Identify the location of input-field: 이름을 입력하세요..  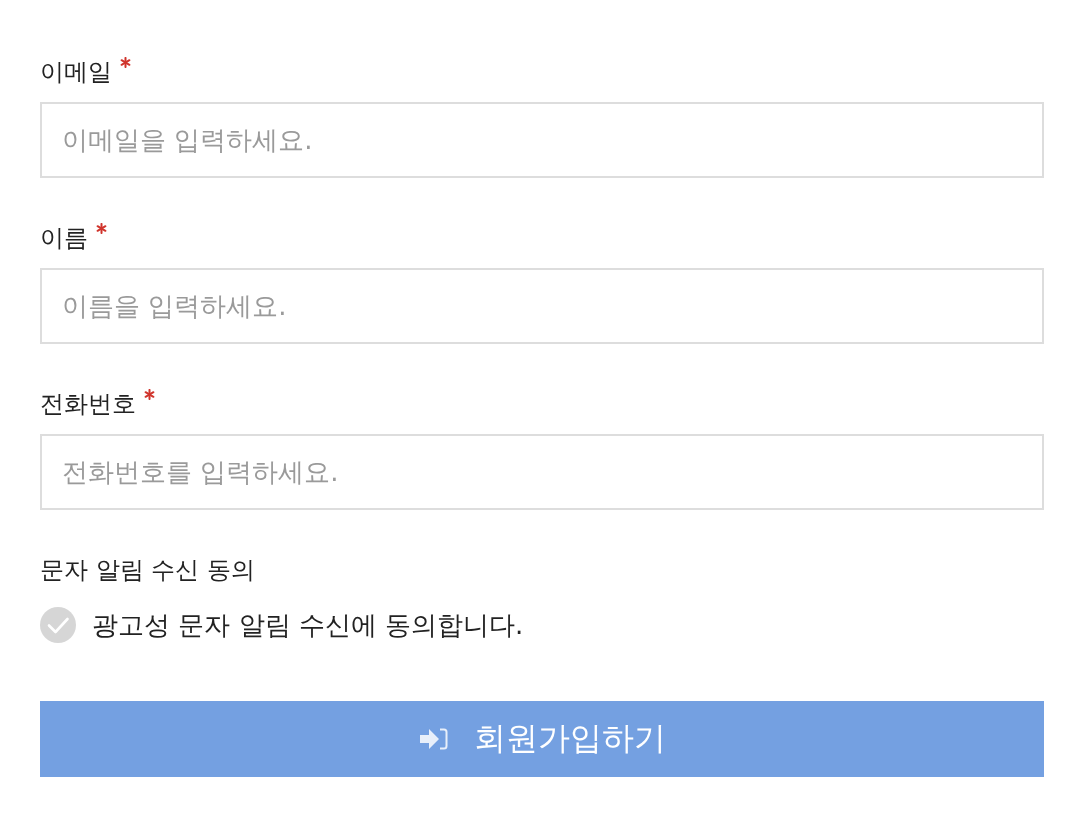
(542, 306).